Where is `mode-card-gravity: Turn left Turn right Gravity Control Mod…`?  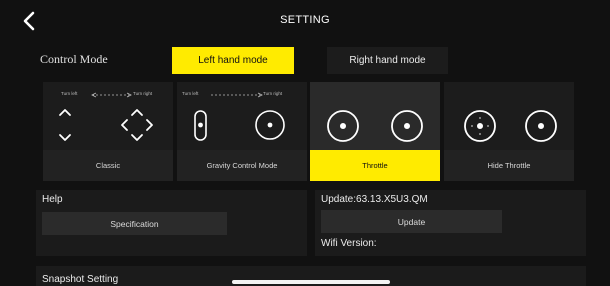
mode-card-gravity: Turn left Turn right Gravity Control Mod… is located at coordinates (242, 131).